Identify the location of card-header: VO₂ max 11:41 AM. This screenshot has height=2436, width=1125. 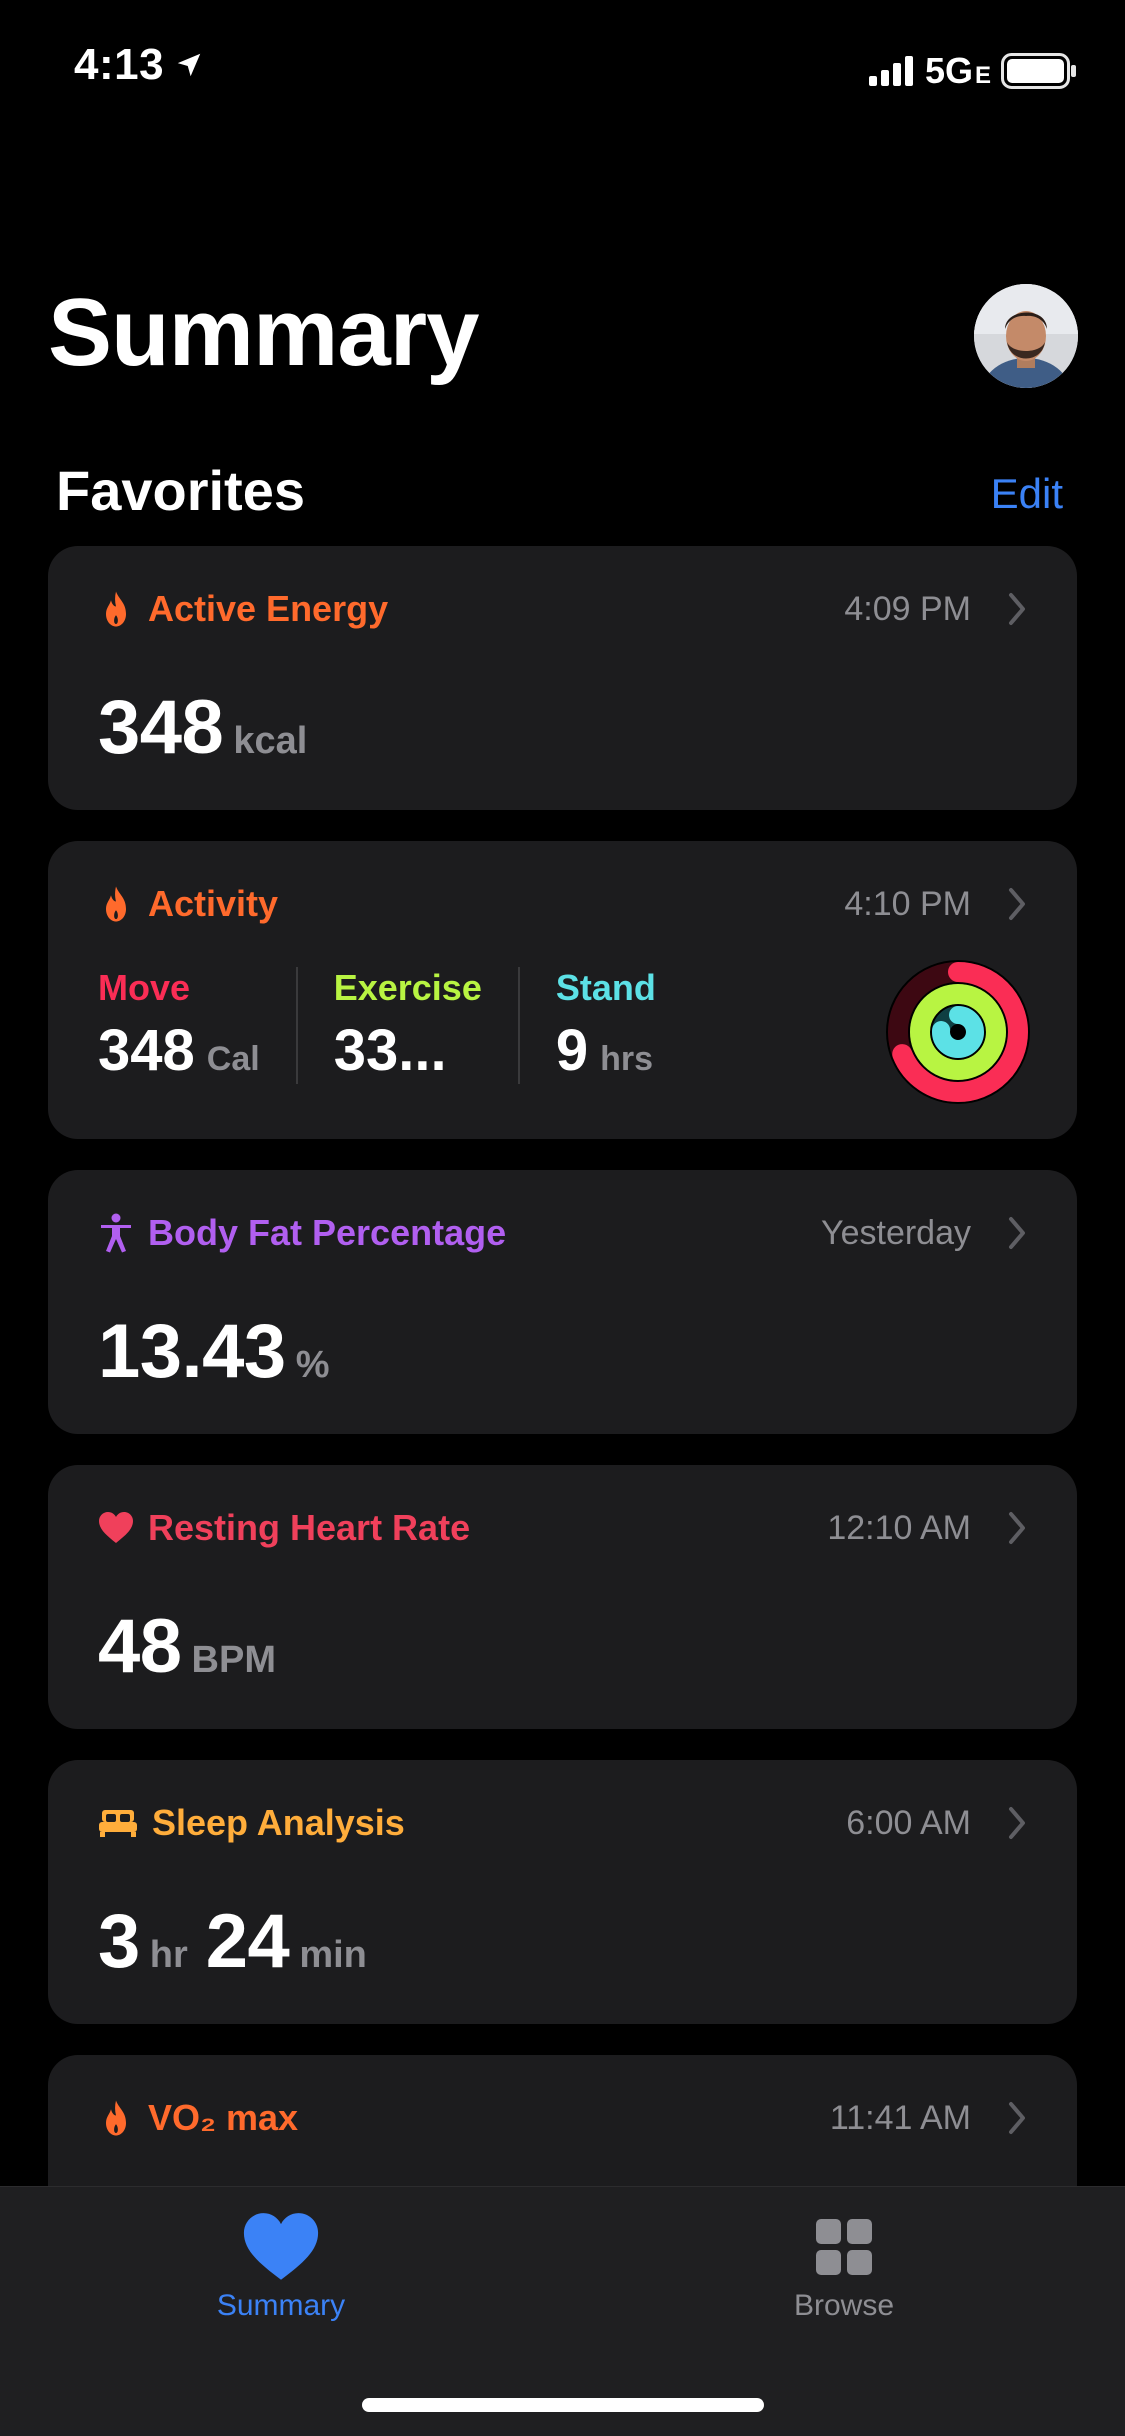
(562, 2118).